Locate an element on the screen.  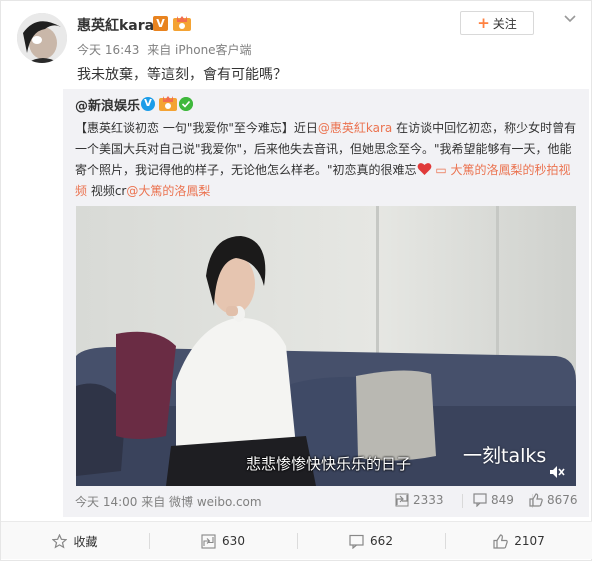
repost-meta: 今天 14:00 来自 微博 weibo.com is located at coordinates (168, 501).